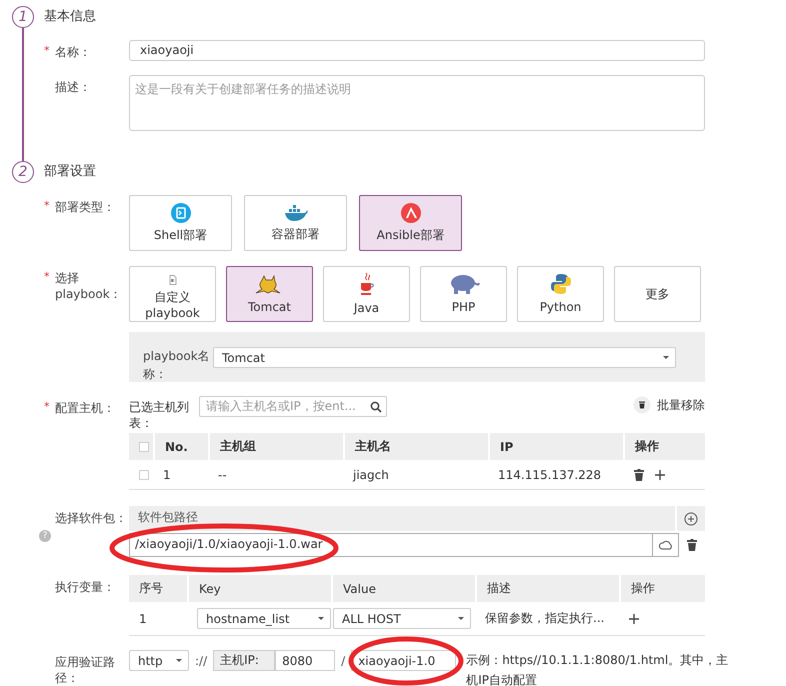  I want to click on column-header: 序号, so click(151, 588).